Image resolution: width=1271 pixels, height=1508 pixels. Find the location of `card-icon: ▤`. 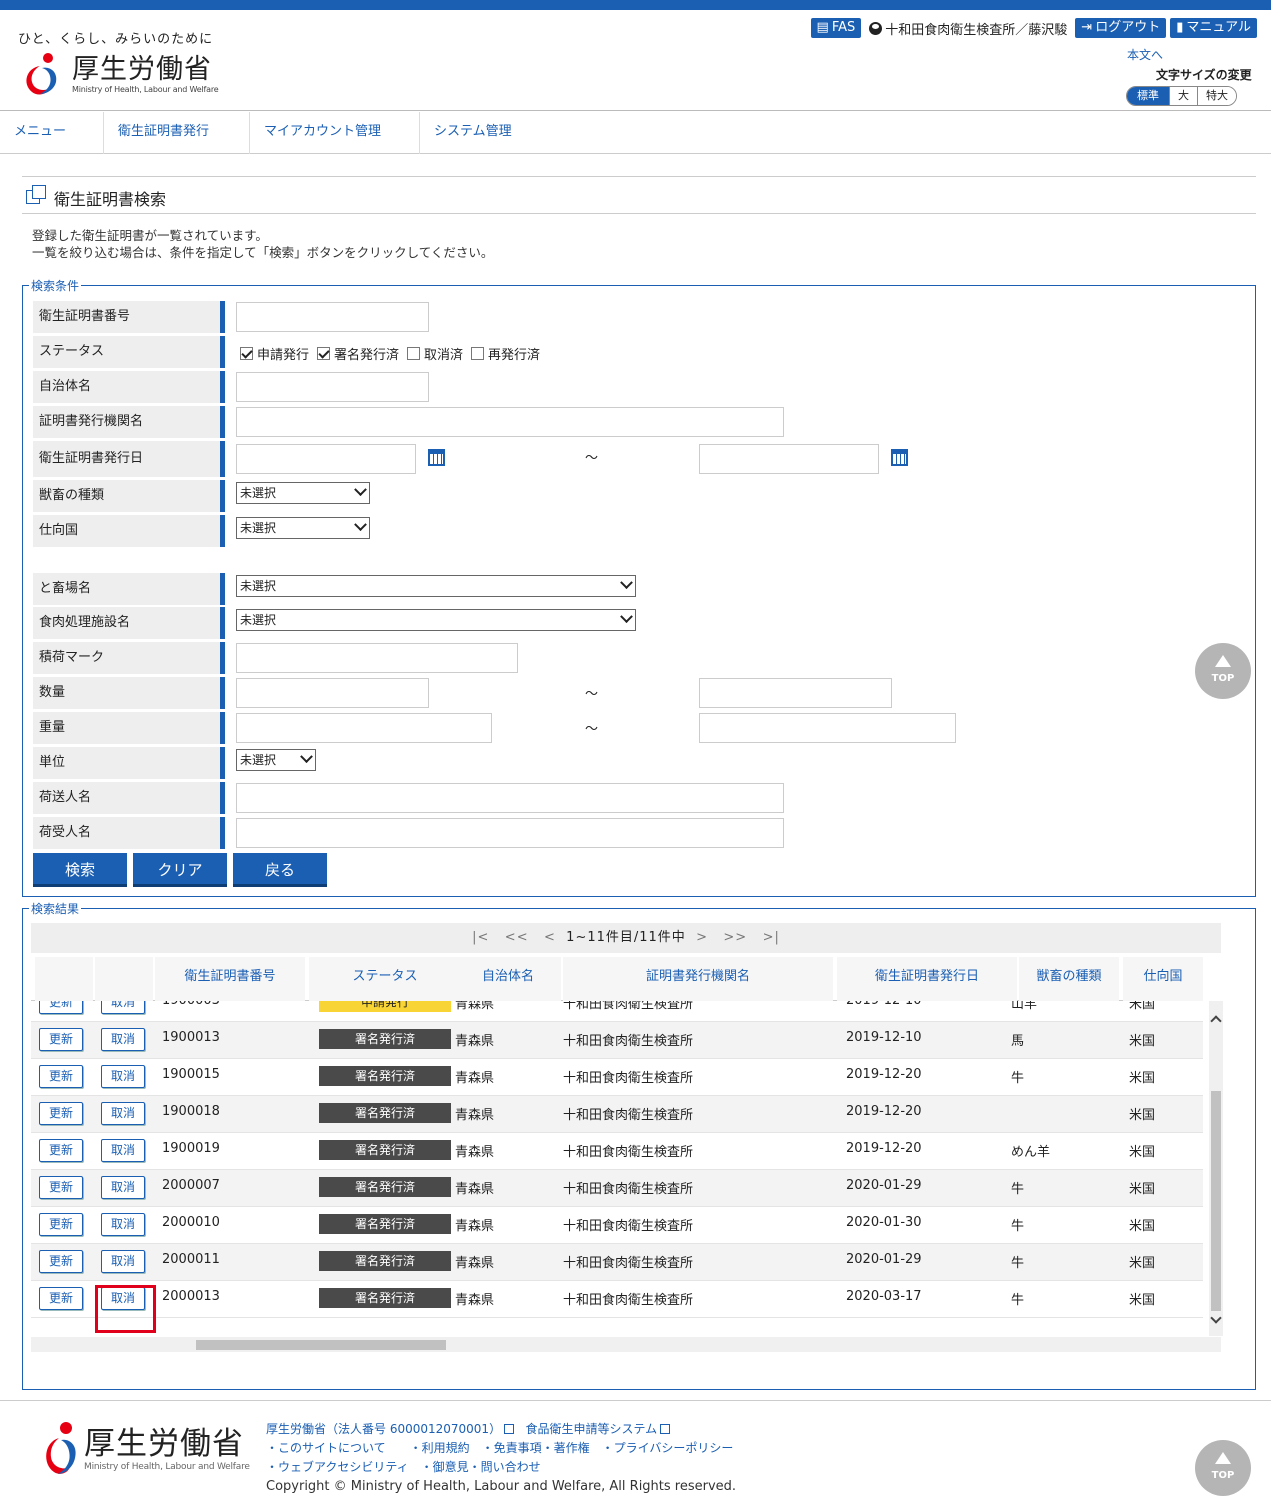

card-icon: ▤ is located at coordinates (822, 27).